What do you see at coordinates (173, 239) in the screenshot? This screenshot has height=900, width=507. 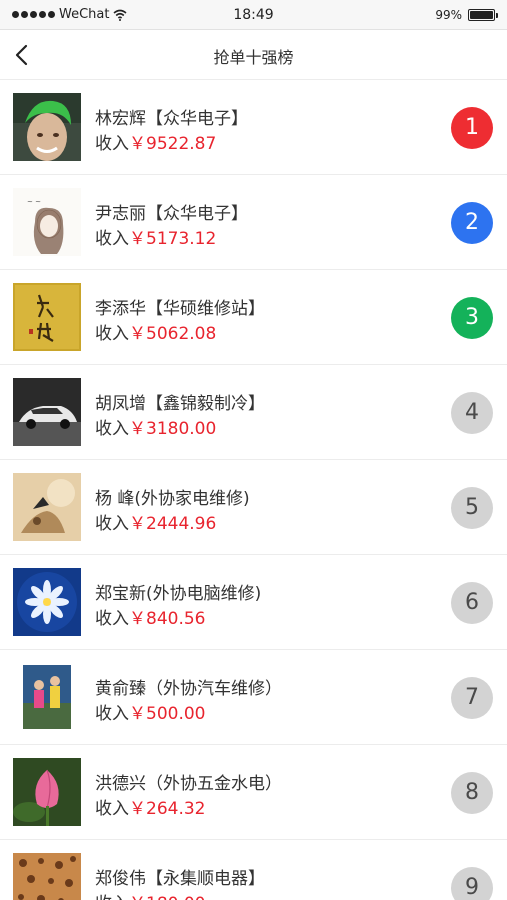 I see `income-amount: ￥5173.12` at bounding box center [173, 239].